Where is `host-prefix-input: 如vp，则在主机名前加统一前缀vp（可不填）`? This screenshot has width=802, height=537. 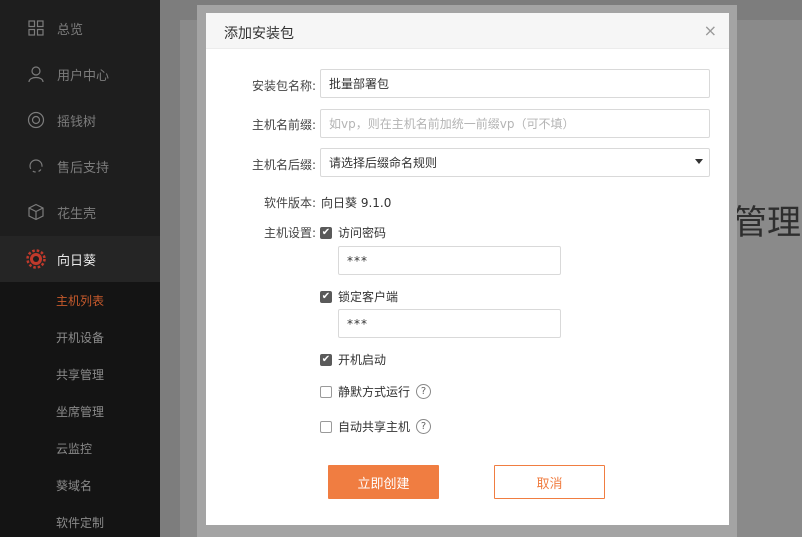
host-prefix-input: 如vp，则在主机名前加统一前缀vp（可不填） is located at coordinates (515, 123).